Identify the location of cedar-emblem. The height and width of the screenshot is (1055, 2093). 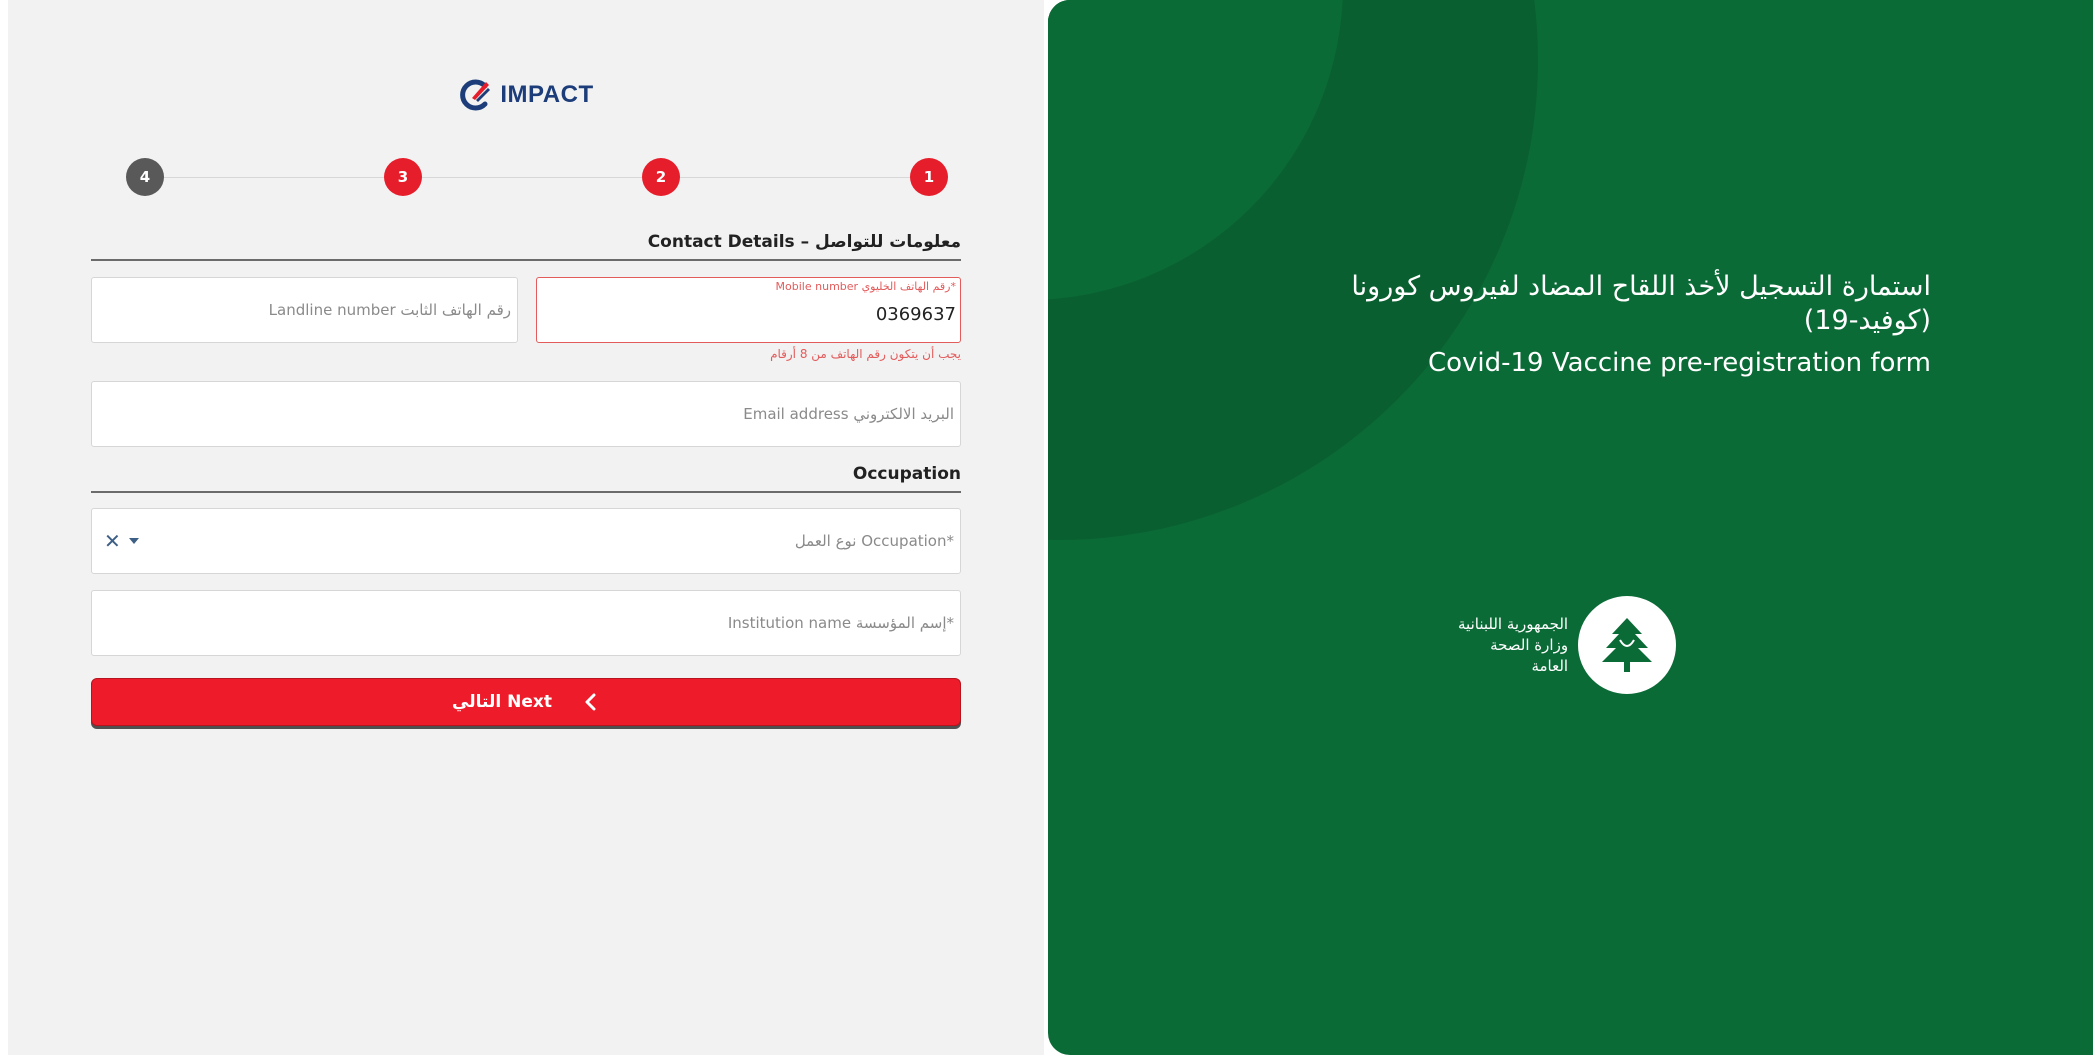
(1627, 645).